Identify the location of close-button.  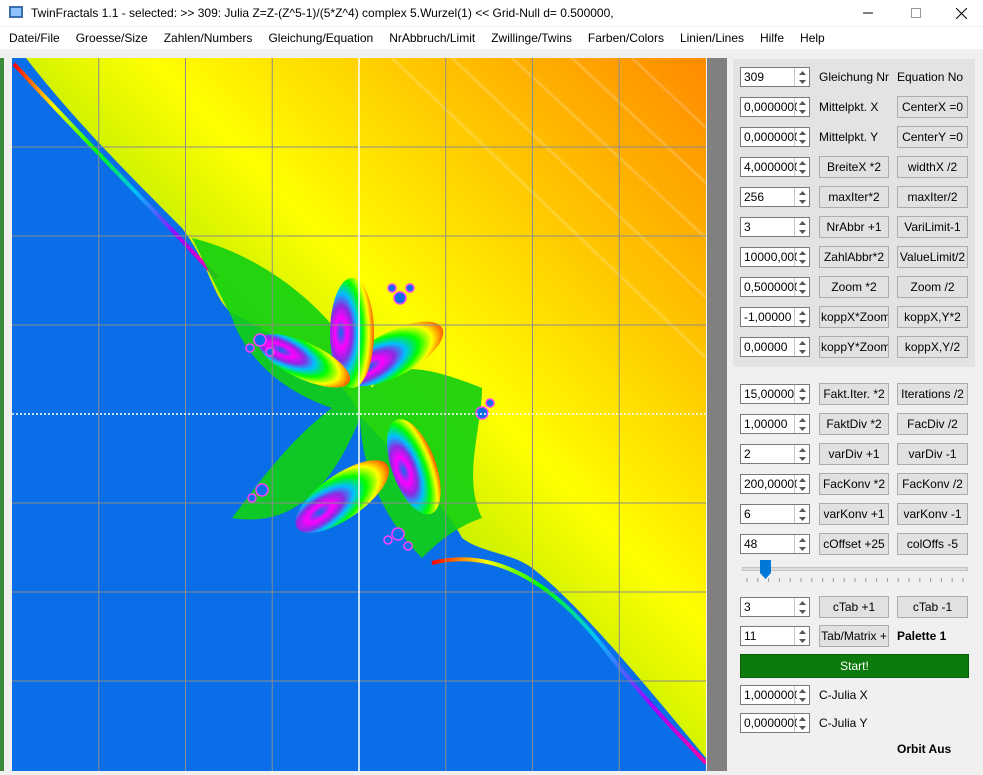
(960, 13).